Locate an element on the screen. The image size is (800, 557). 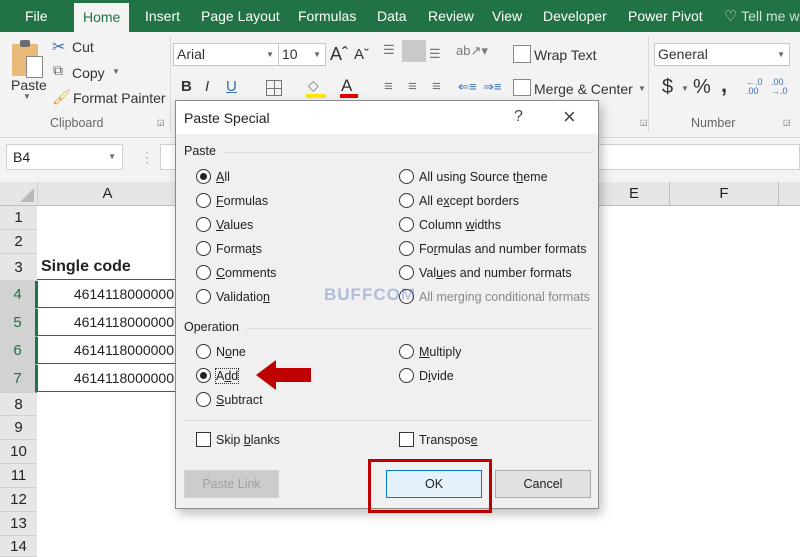
align-middle-icon is located at coordinates (414, 51).